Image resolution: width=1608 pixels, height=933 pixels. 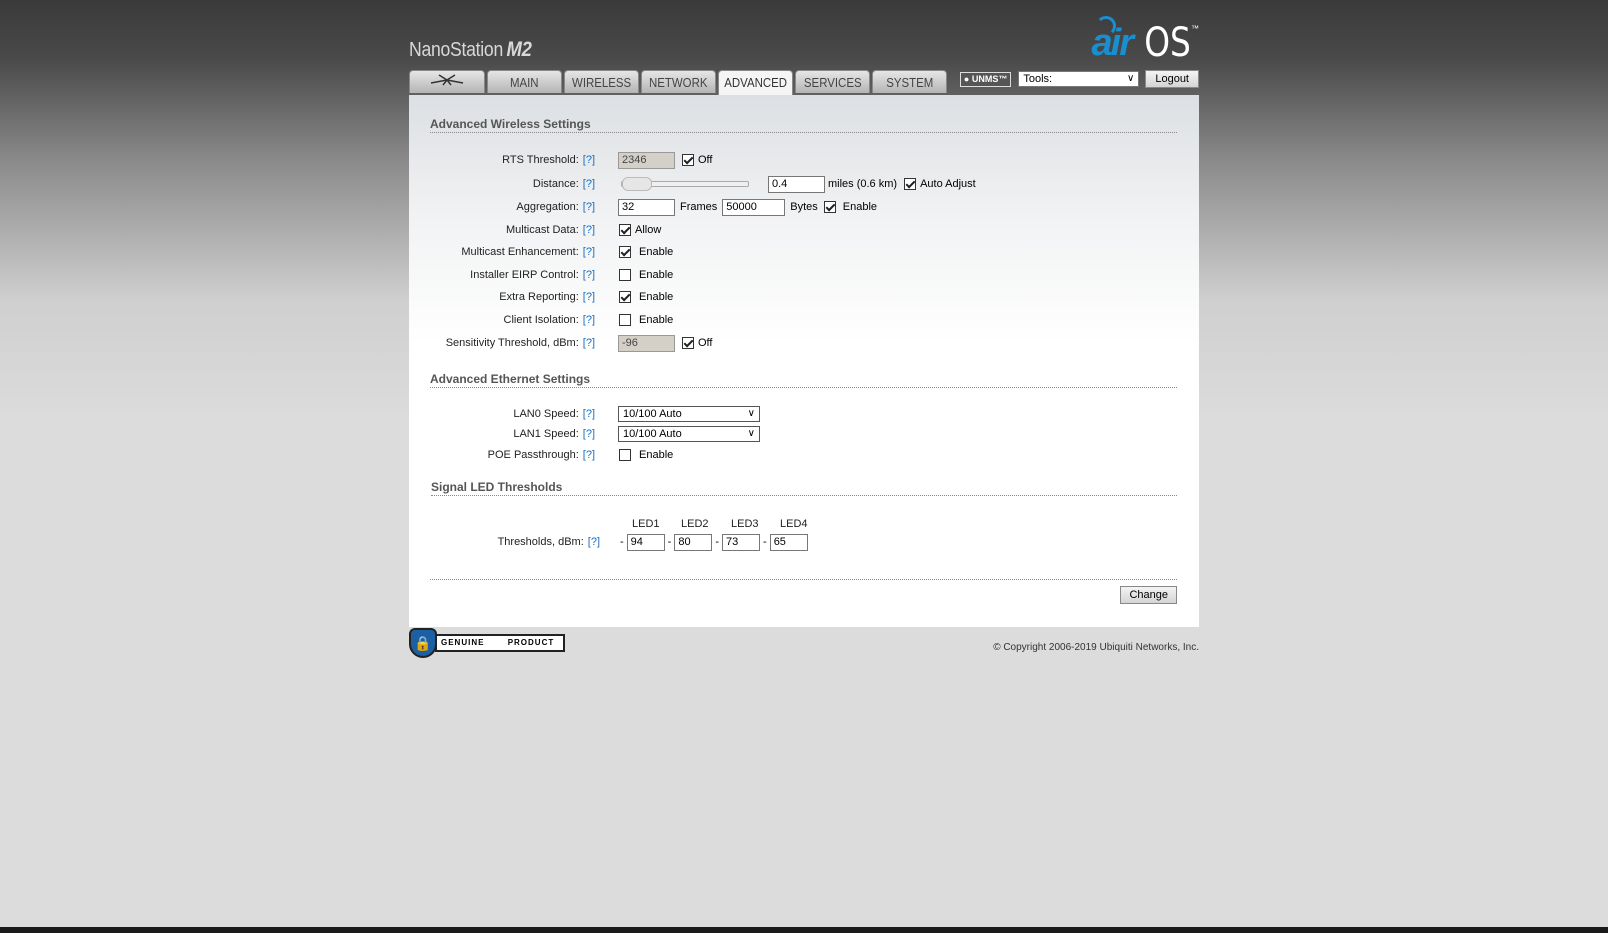 What do you see at coordinates (625, 297) in the screenshot?
I see `extra-reporting-checkbox` at bounding box center [625, 297].